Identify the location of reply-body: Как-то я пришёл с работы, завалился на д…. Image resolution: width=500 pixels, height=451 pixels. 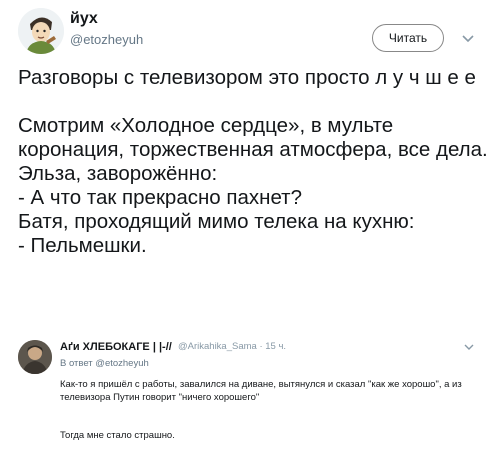
(261, 391).